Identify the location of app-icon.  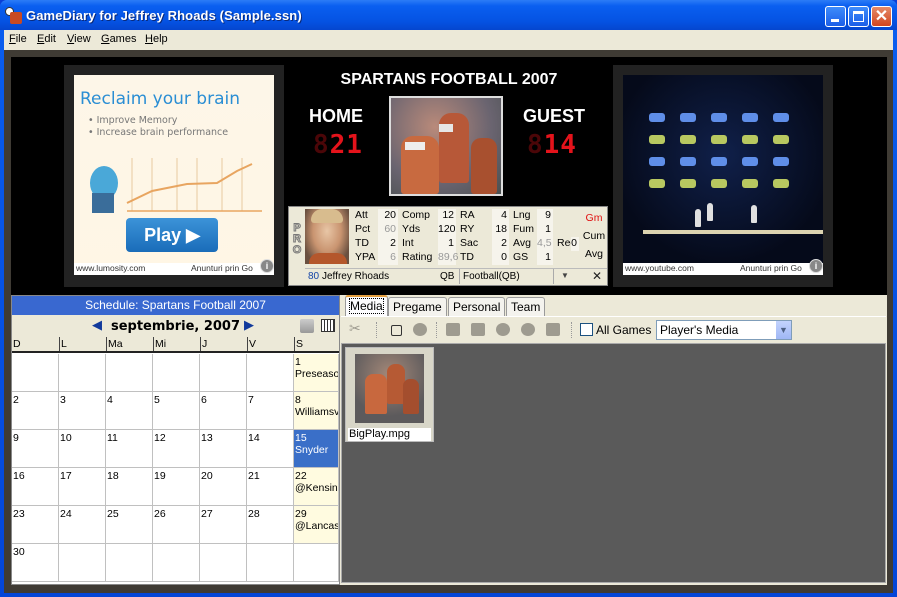
(13, 15).